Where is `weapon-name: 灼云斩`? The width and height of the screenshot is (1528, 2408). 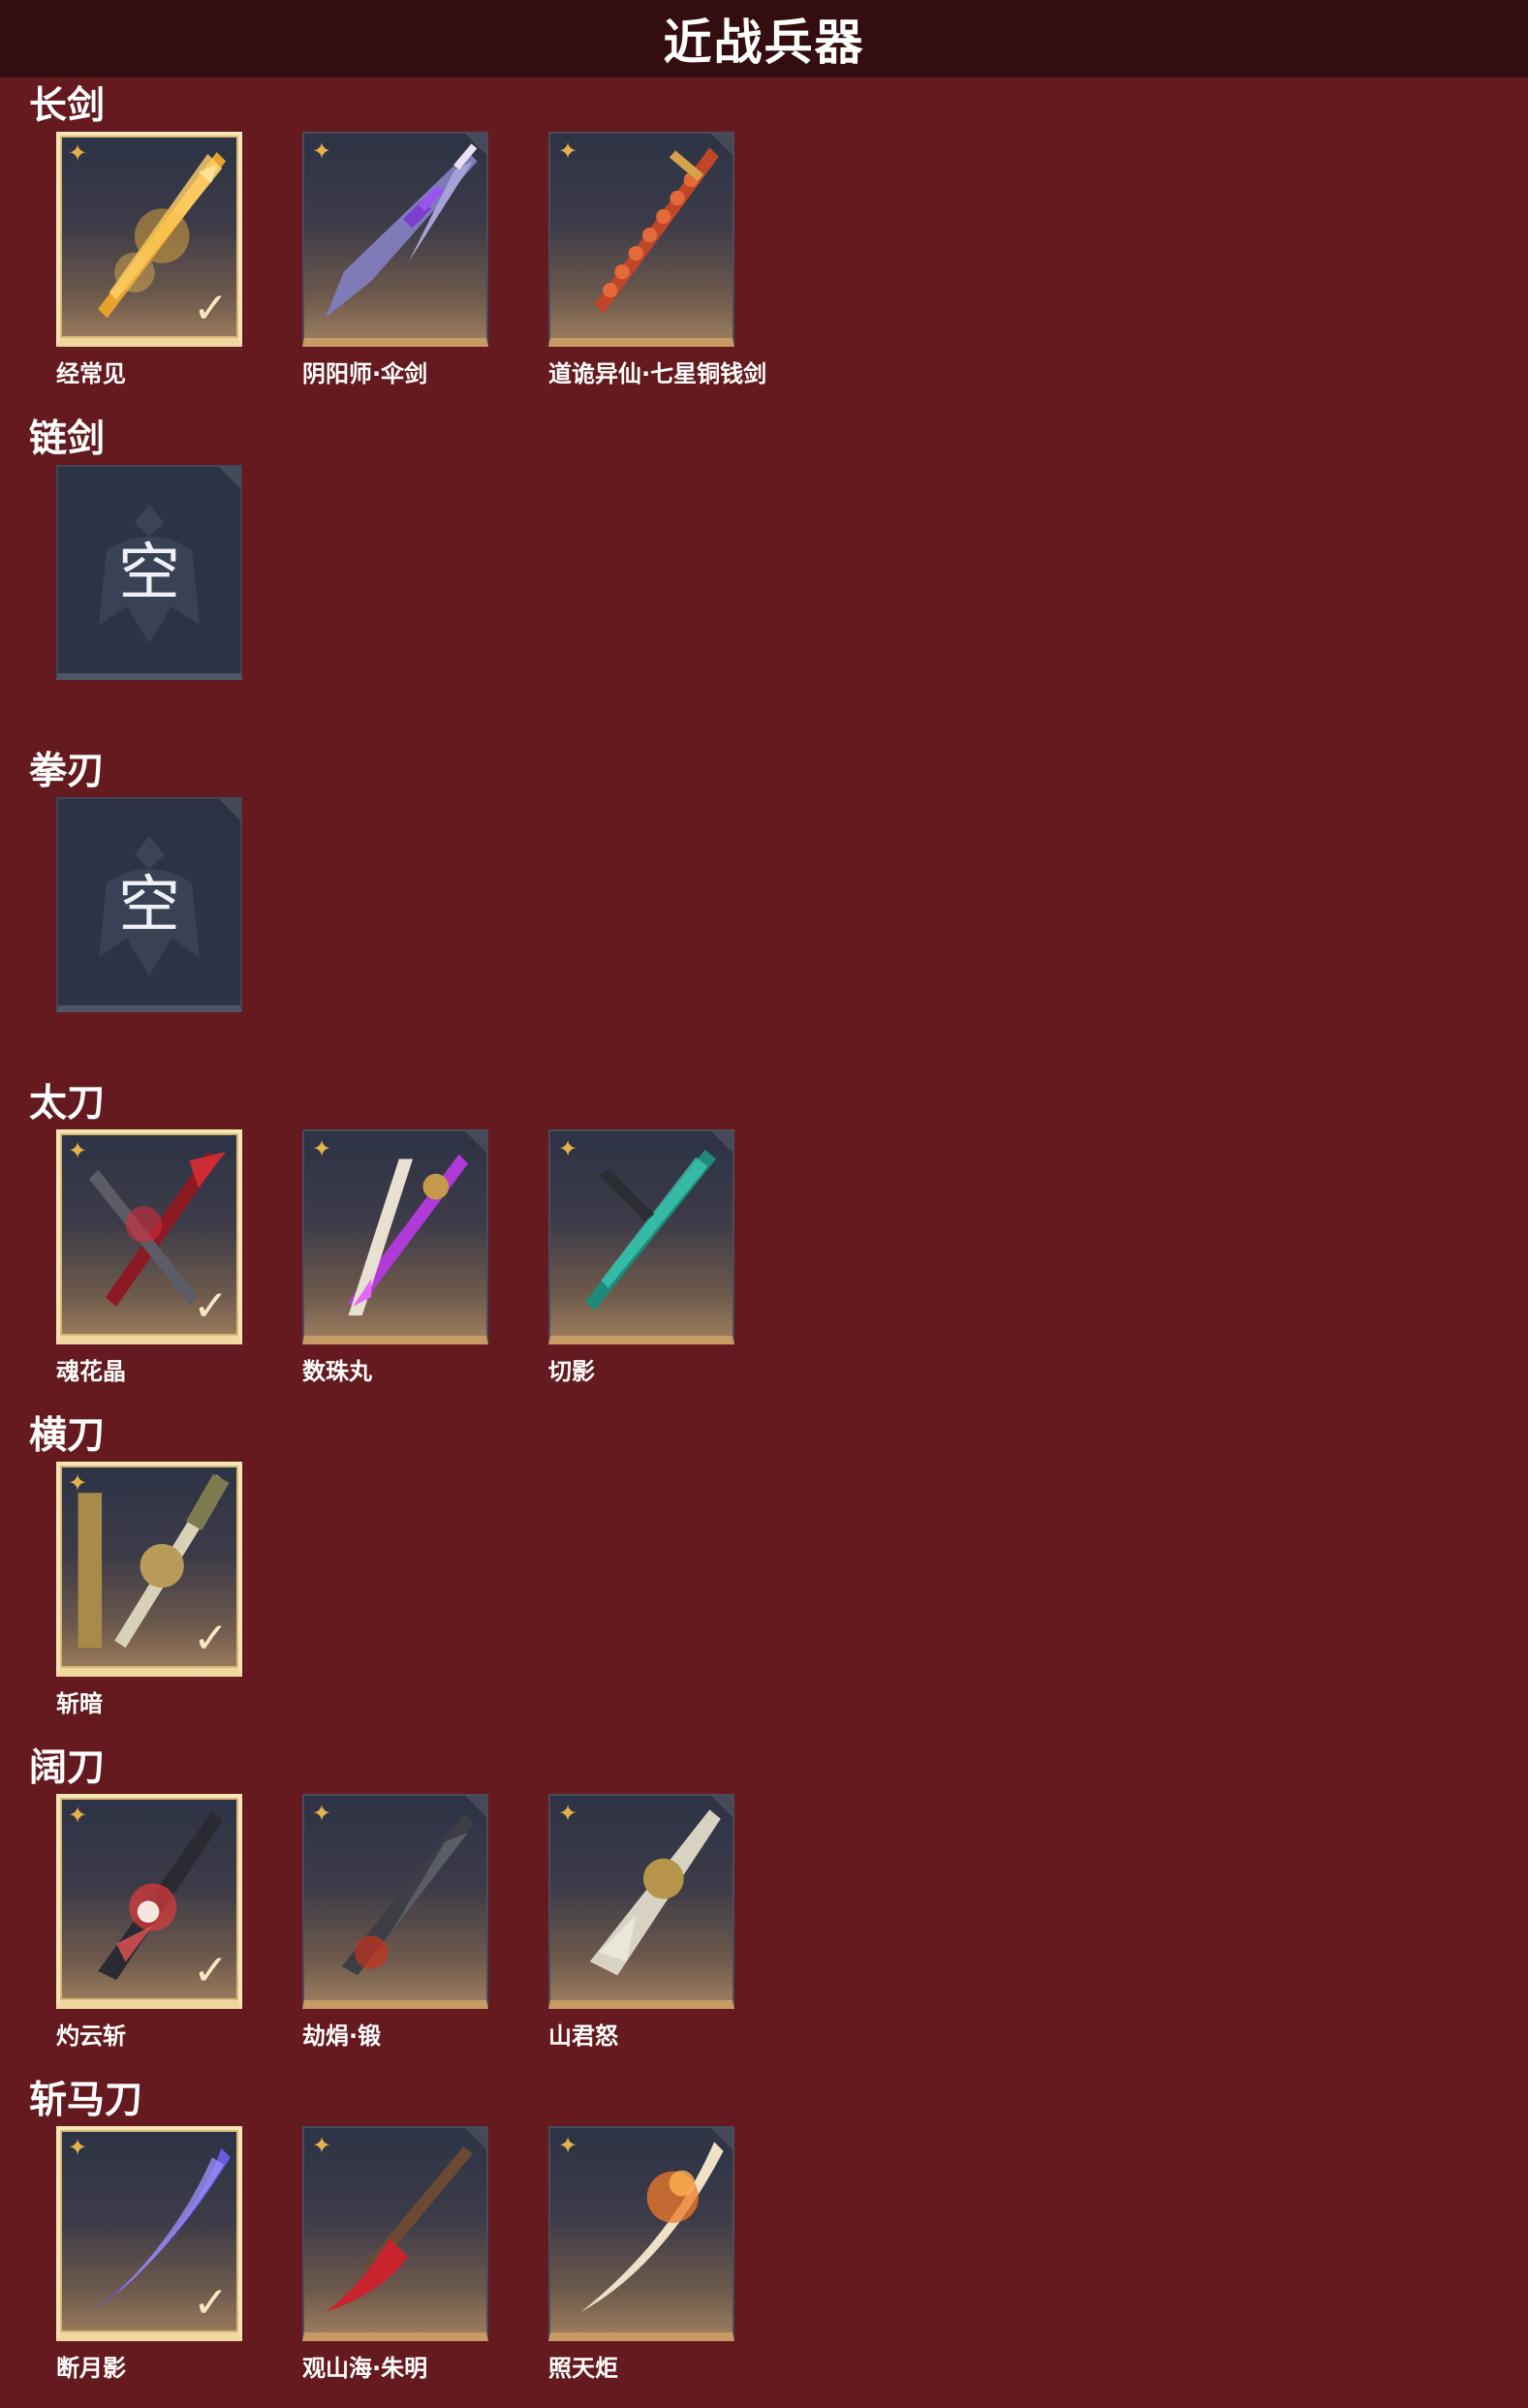
weapon-name: 灼云斩 is located at coordinates (91, 2036).